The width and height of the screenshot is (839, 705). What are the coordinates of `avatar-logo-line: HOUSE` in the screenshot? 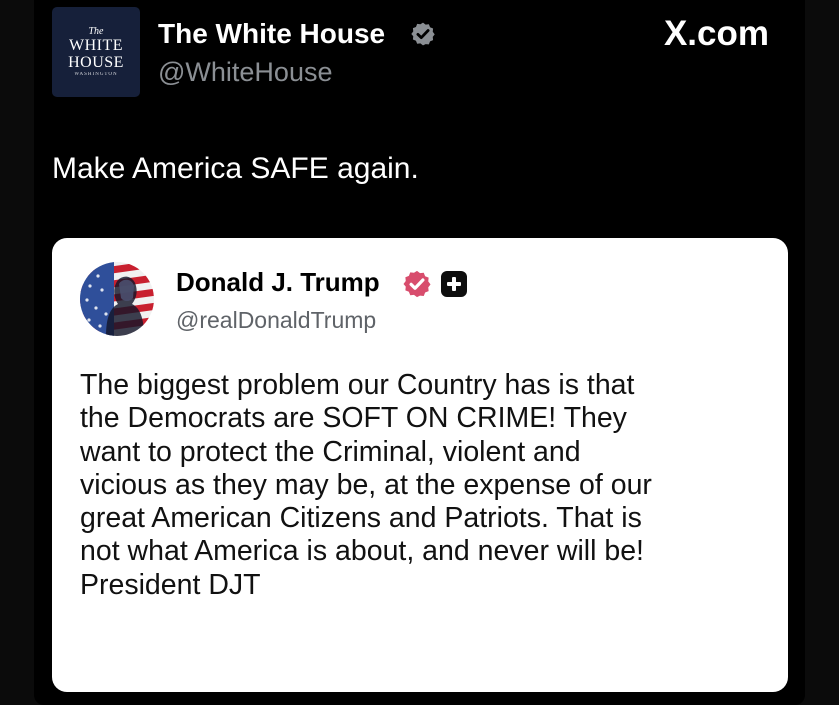 It's located at (96, 62).